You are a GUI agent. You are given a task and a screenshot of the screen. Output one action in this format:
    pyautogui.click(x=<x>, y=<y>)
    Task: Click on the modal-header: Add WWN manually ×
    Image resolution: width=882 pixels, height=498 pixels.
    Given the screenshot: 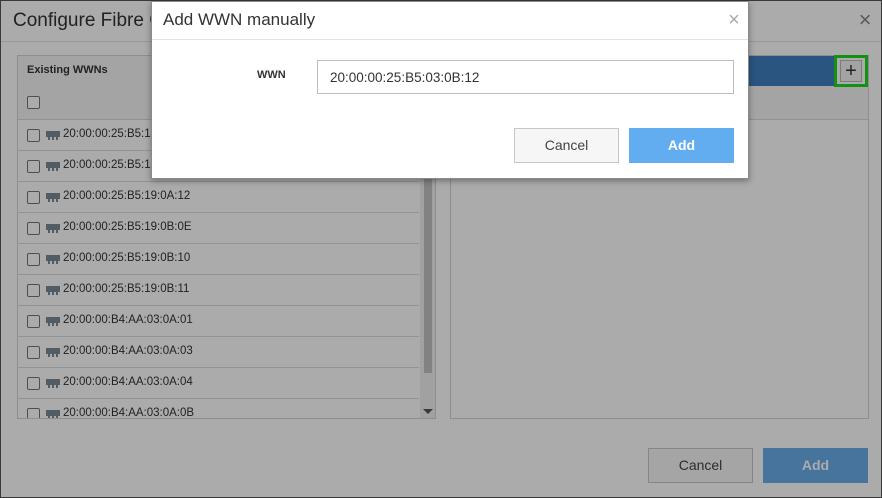 What is the action you would take?
    pyautogui.click(x=450, y=21)
    